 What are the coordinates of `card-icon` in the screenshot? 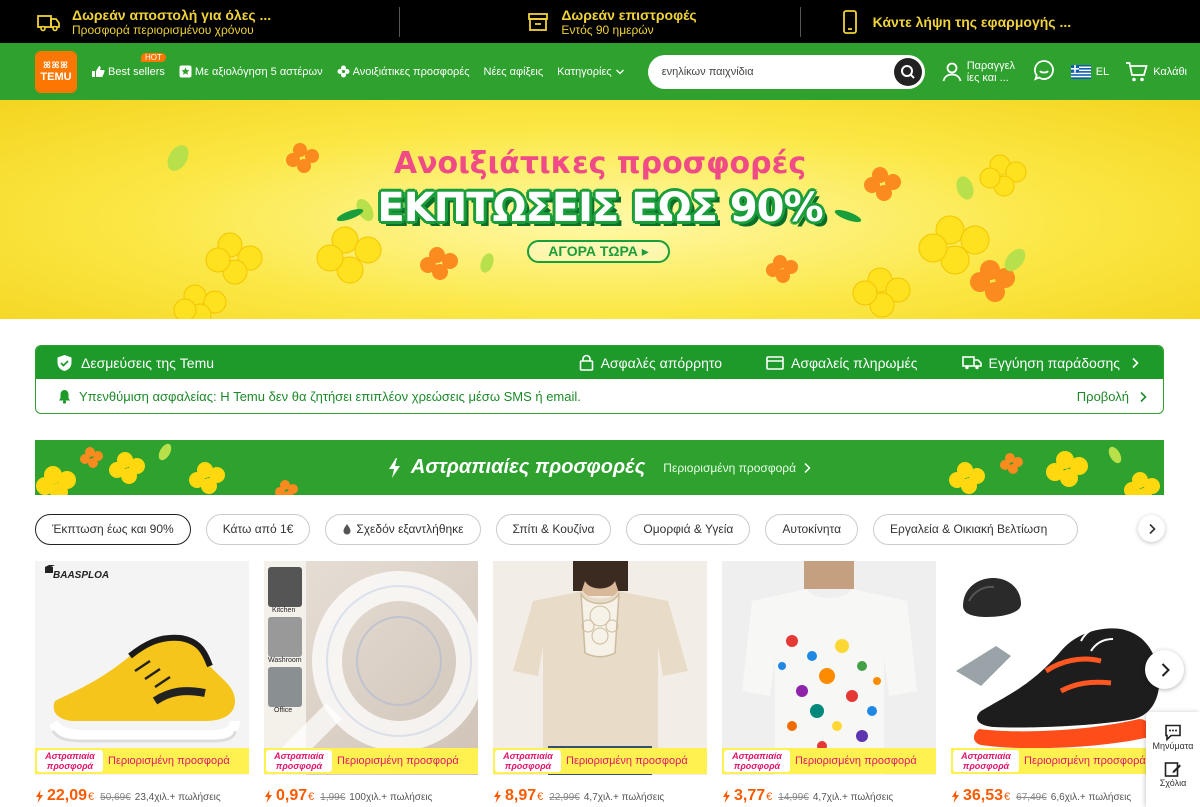 It's located at (775, 362).